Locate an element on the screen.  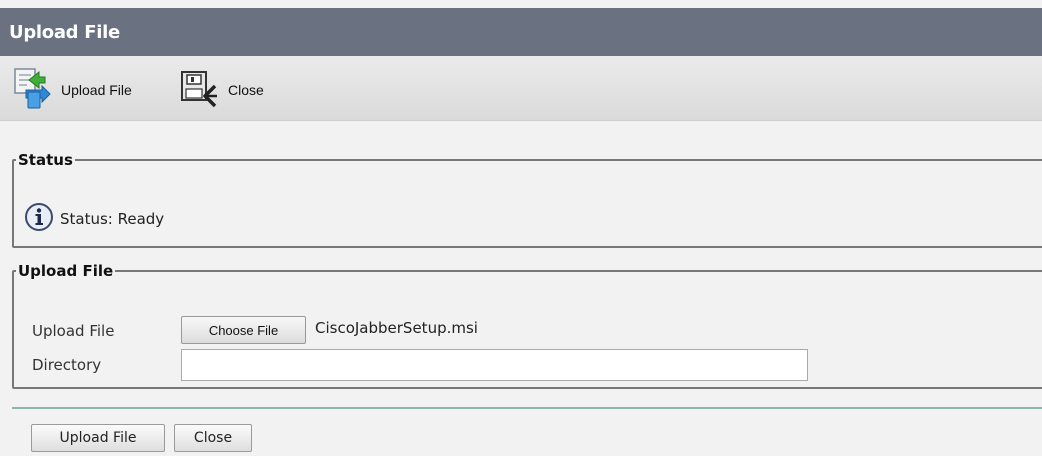
toolbar-upload-file-button: Upload File is located at coordinates (72, 90).